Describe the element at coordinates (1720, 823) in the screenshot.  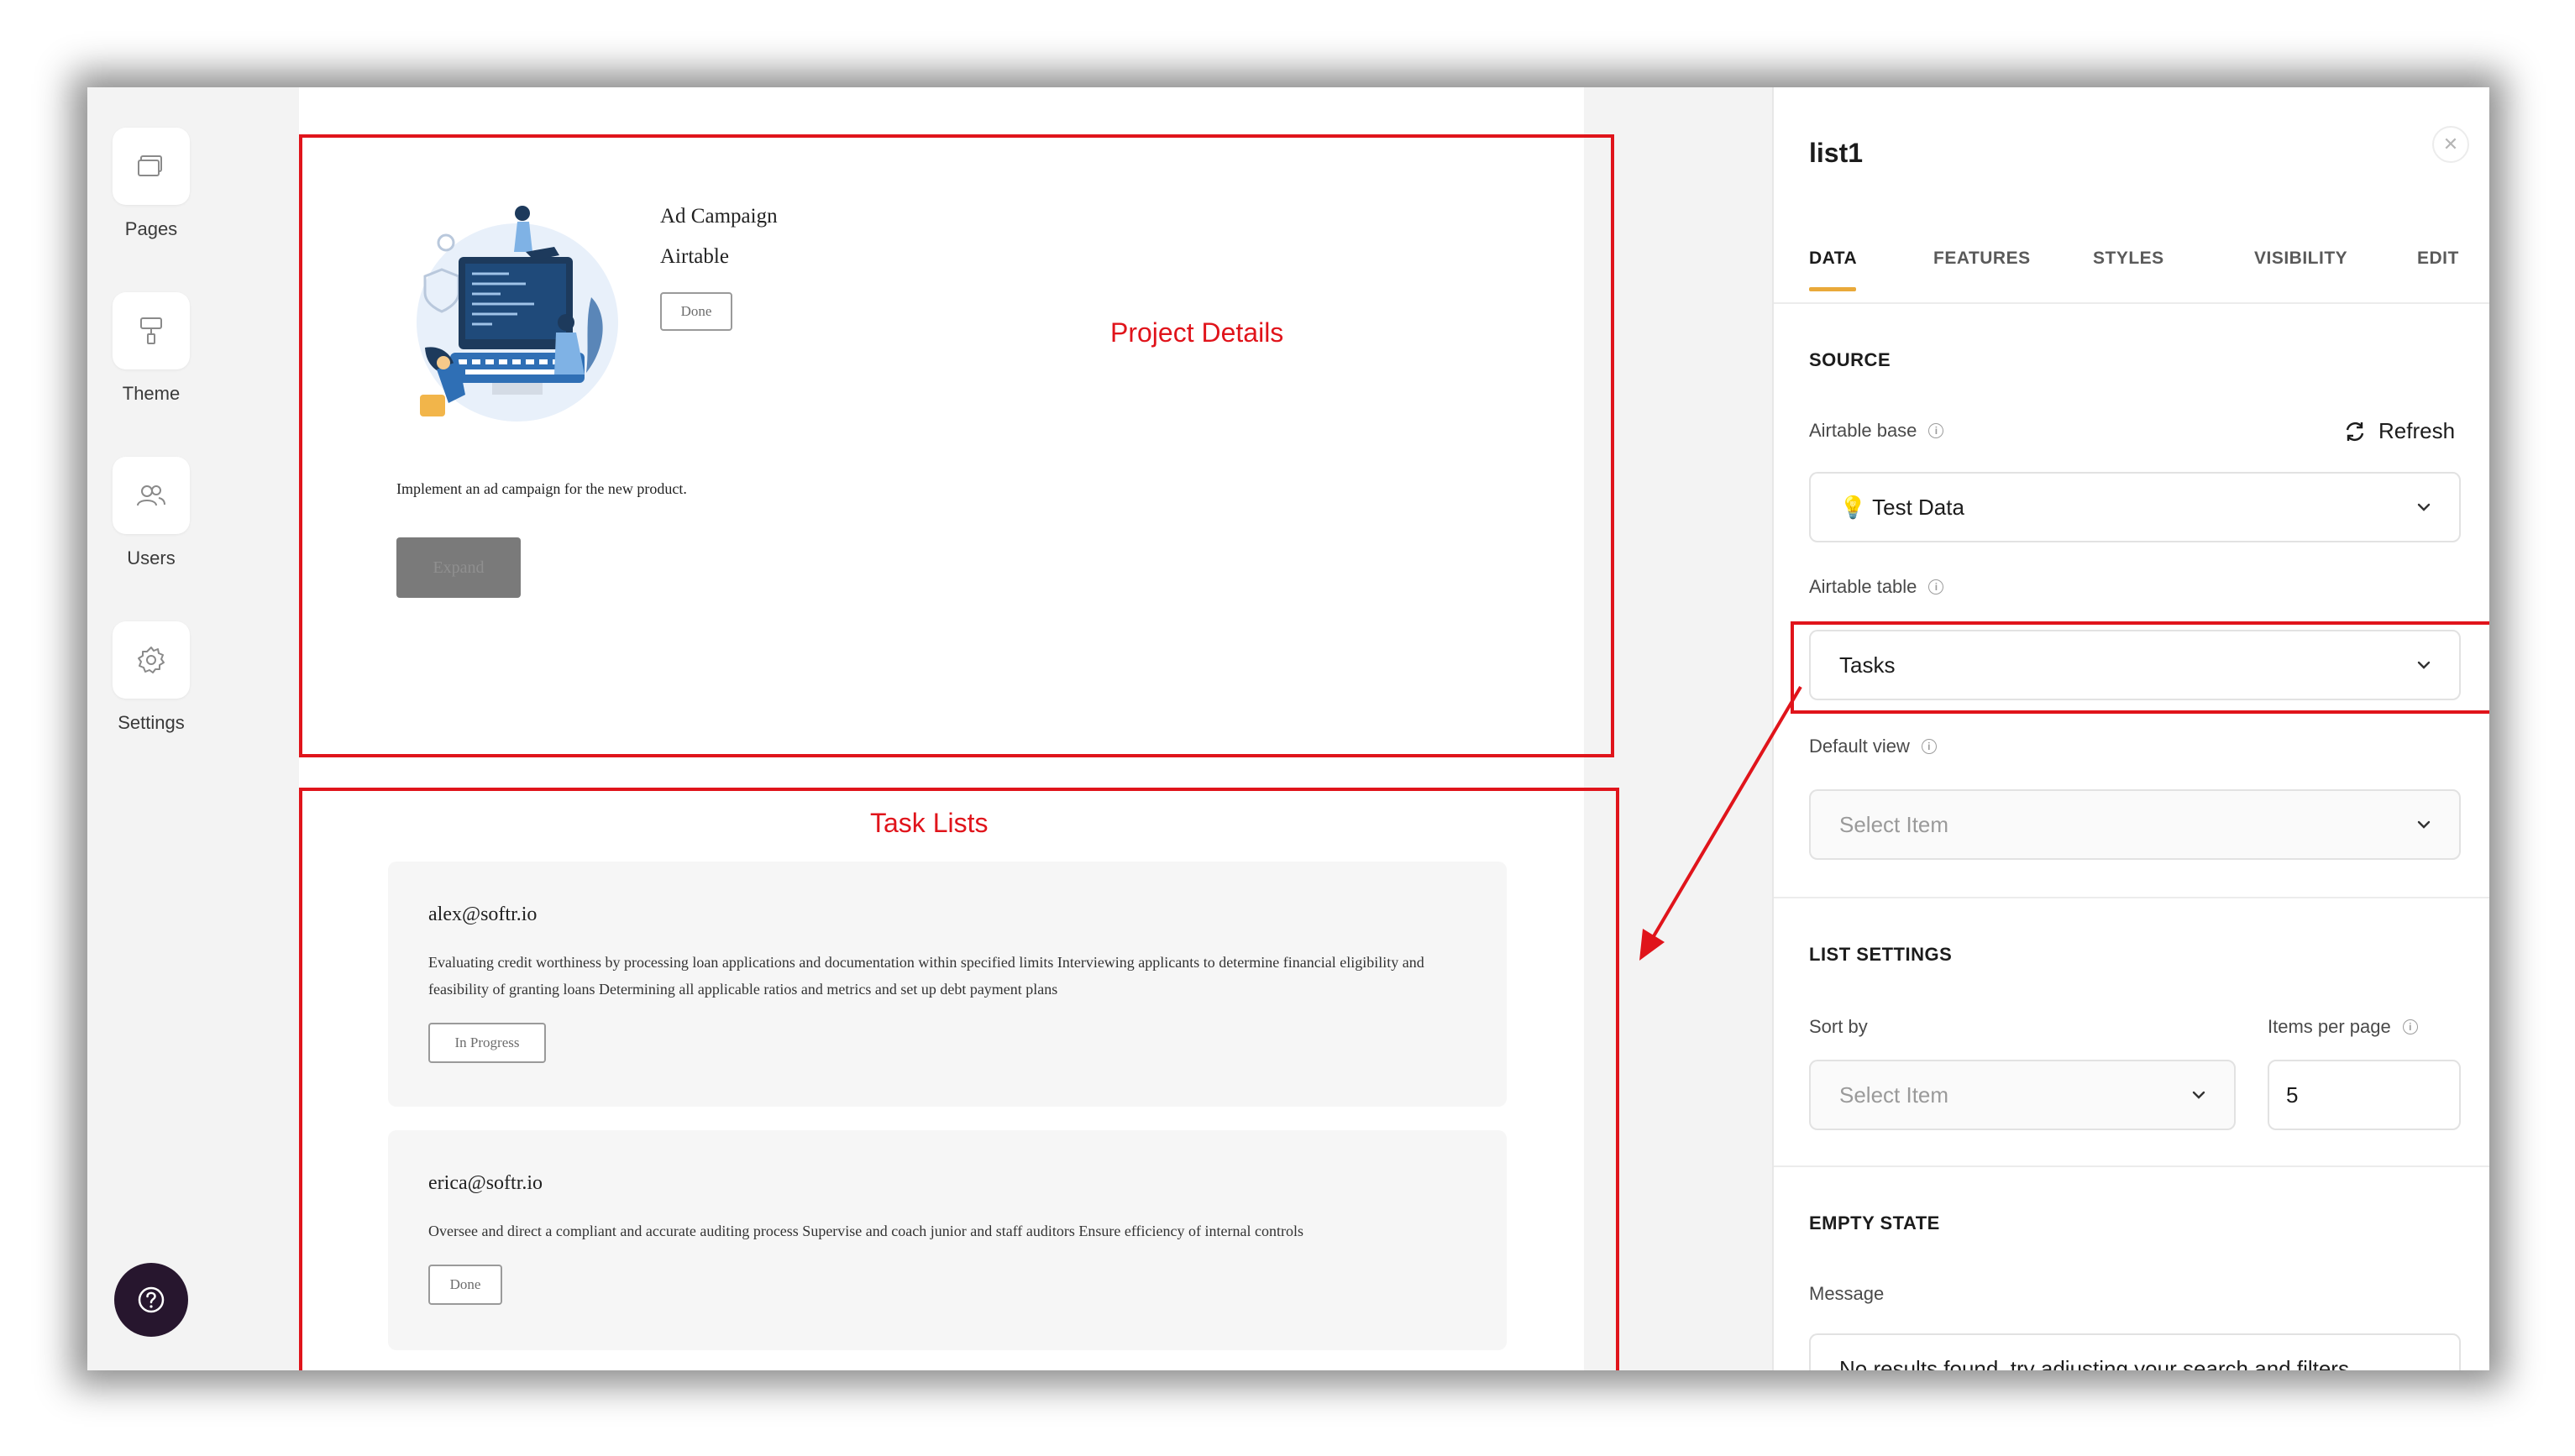
I see `annotation-arrow` at that location.